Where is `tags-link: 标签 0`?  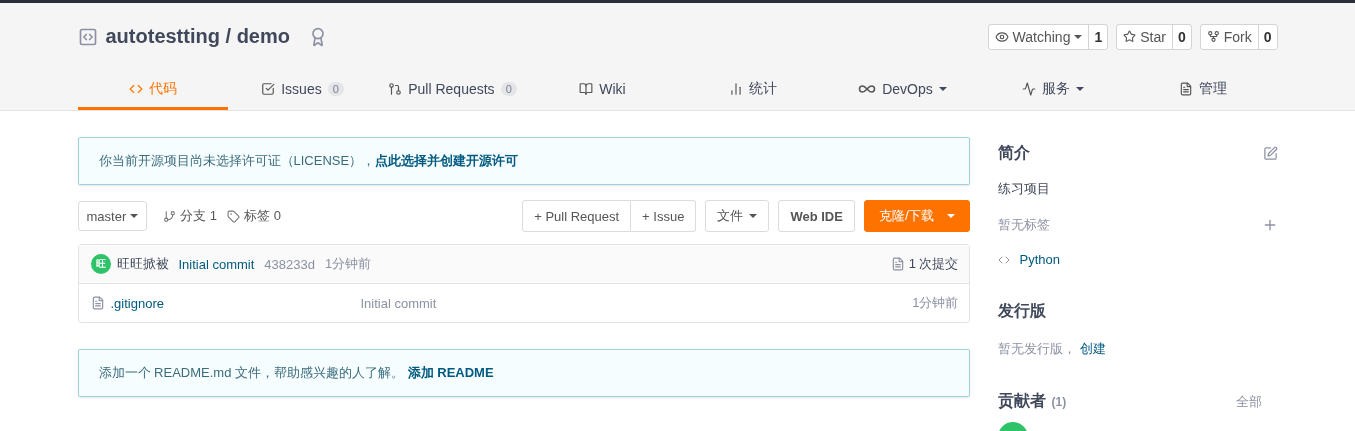 tags-link: 标签 0 is located at coordinates (262, 216).